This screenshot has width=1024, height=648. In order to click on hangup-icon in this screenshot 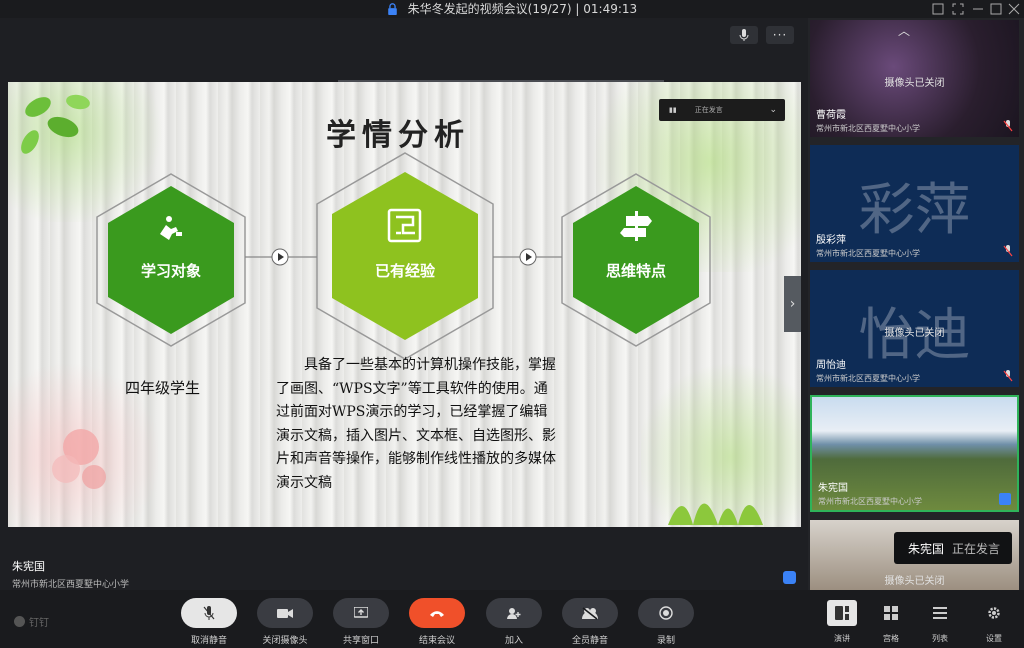, I will do `click(437, 614)`.